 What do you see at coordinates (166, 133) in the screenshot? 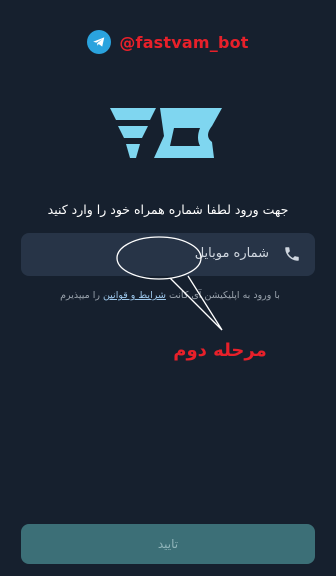
I see `app-logo` at bounding box center [166, 133].